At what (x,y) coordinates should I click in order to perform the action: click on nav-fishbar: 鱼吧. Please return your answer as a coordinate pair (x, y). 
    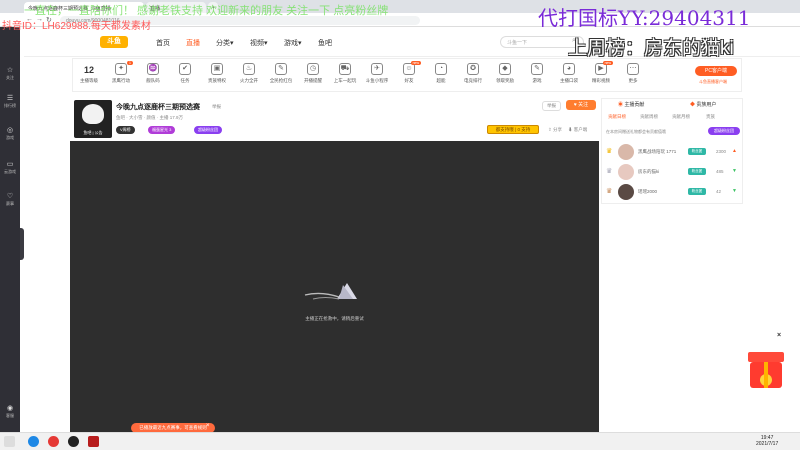
    Looking at the image, I should click on (325, 43).